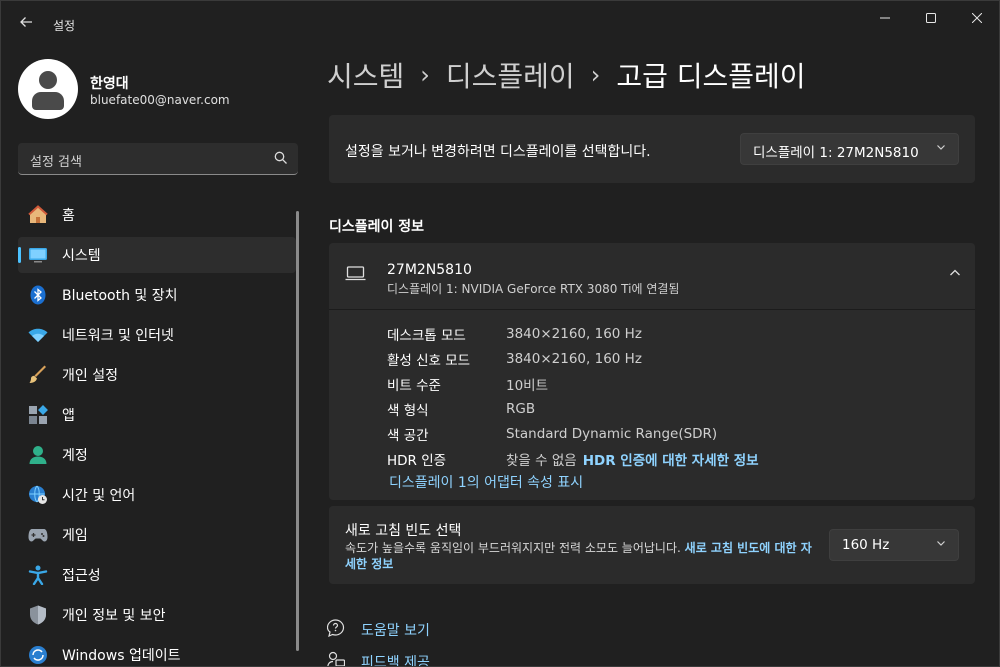  I want to click on app-title: 설정, so click(64, 26).